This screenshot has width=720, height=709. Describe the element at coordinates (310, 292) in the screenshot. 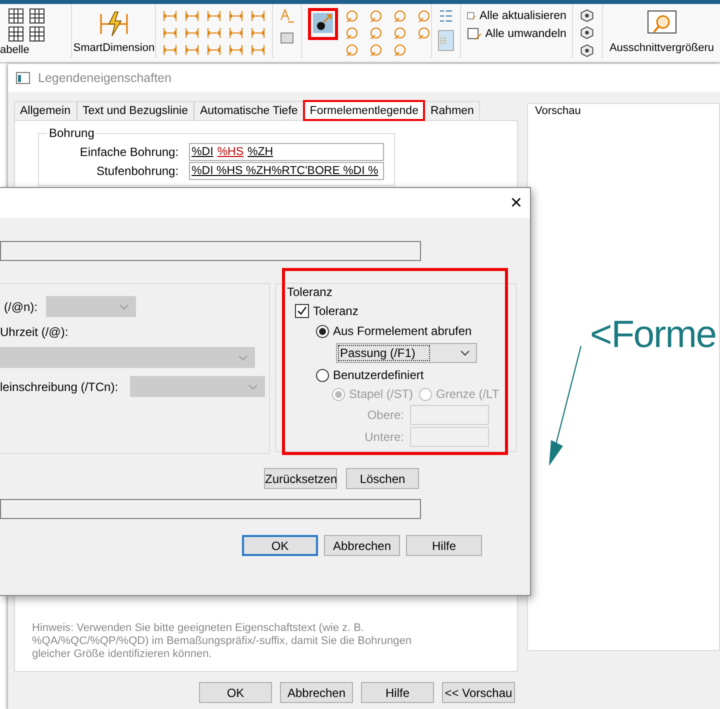

I see `group-title: Toleranz` at that location.